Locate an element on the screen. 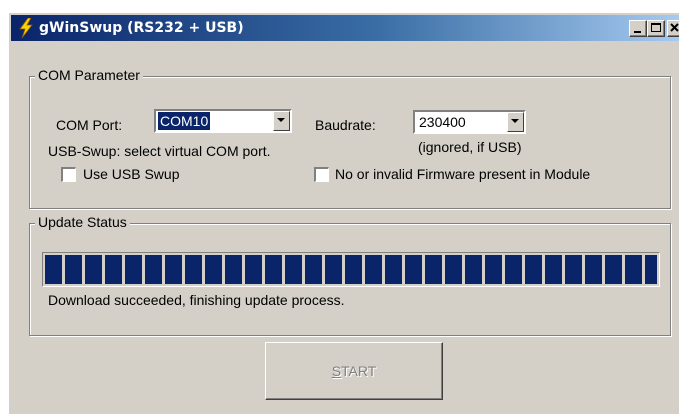 The image size is (679, 414). start-button-mnemonic: S is located at coordinates (336, 371).